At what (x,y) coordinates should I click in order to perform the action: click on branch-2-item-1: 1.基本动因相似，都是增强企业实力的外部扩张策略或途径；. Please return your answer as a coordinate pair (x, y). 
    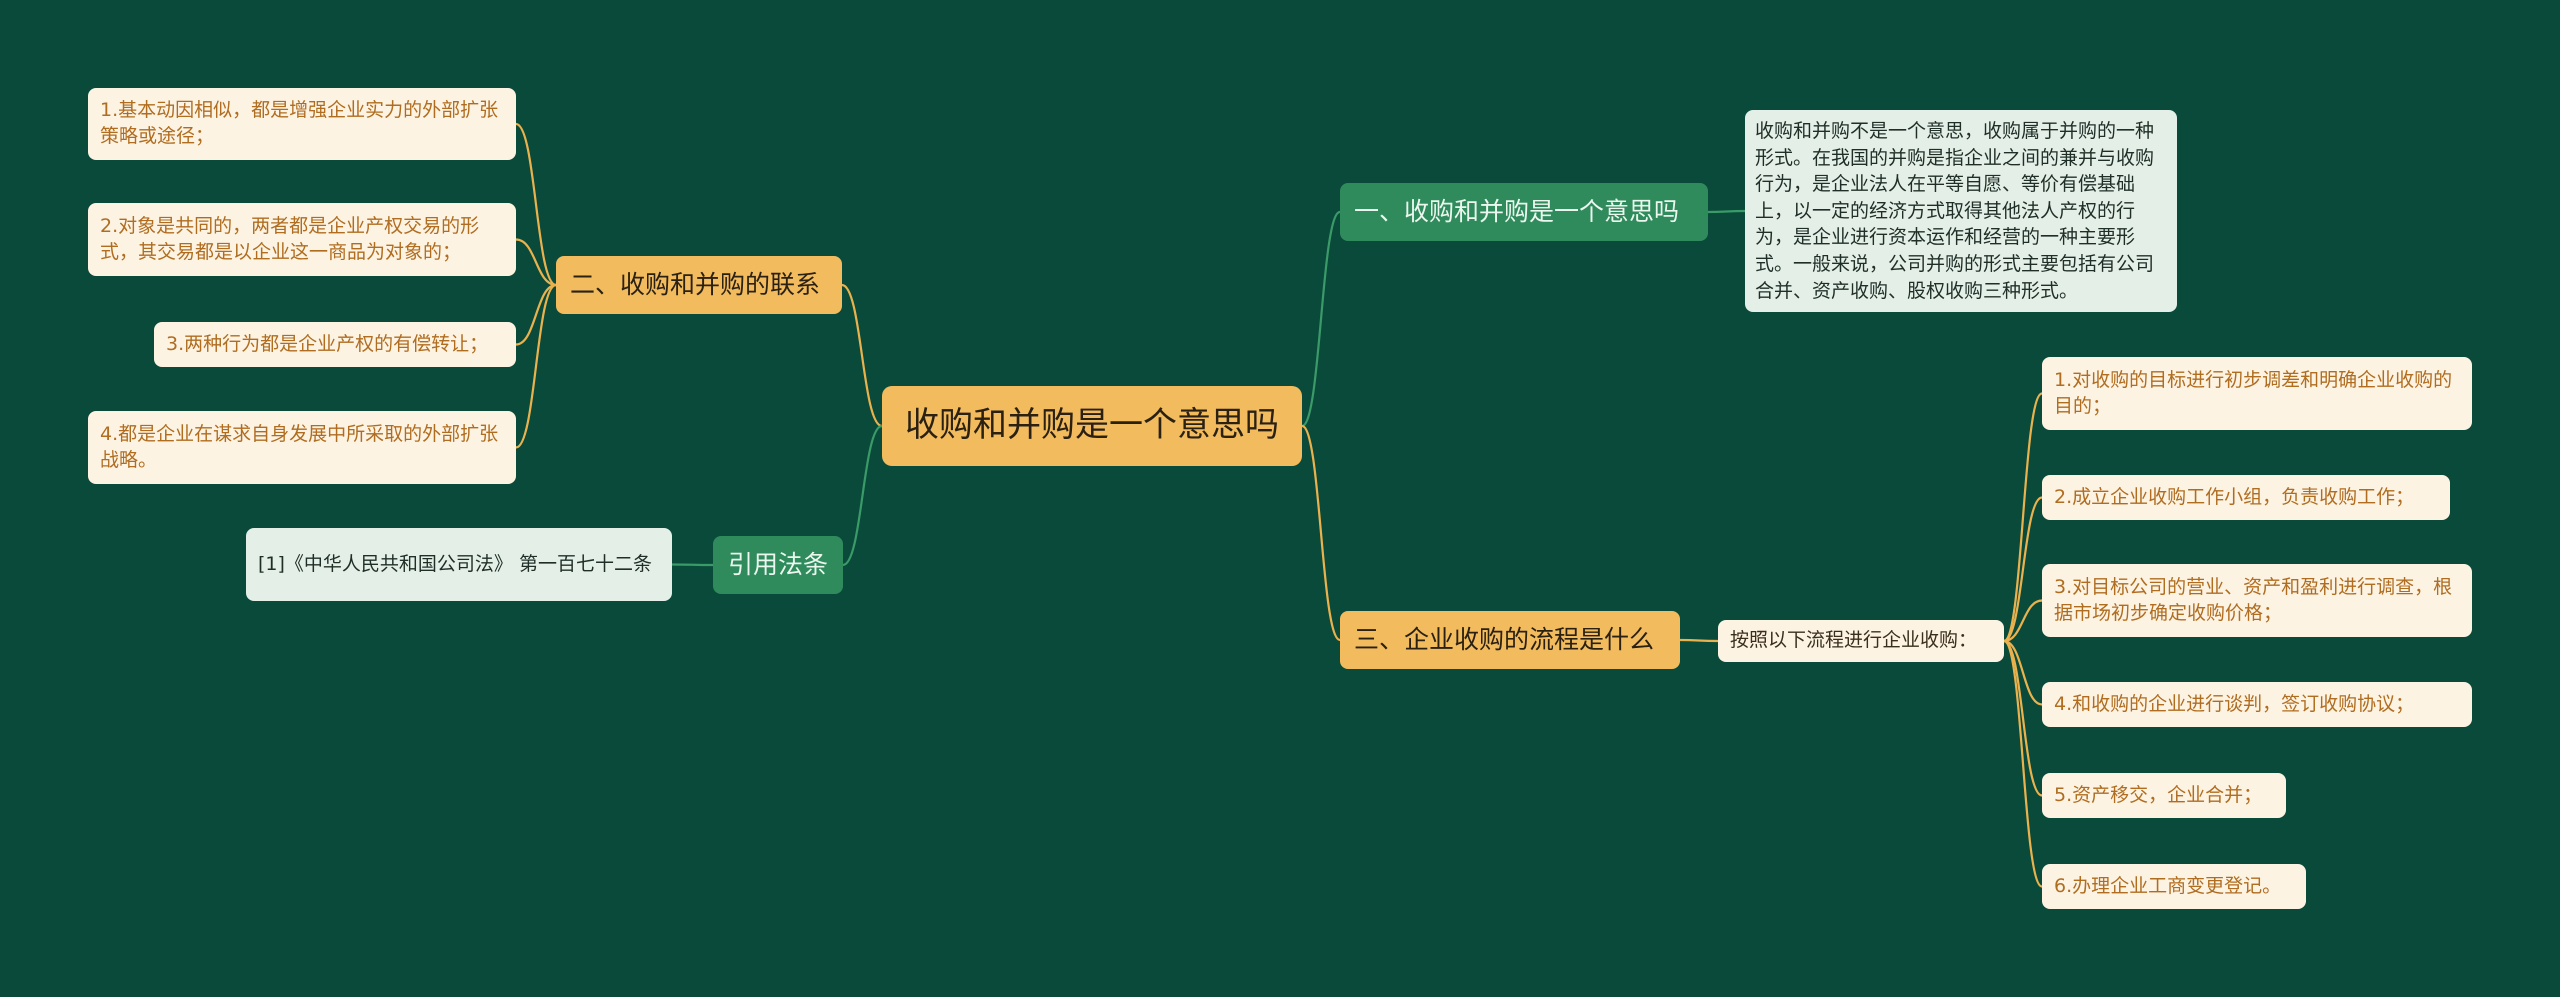
    Looking at the image, I should click on (302, 124).